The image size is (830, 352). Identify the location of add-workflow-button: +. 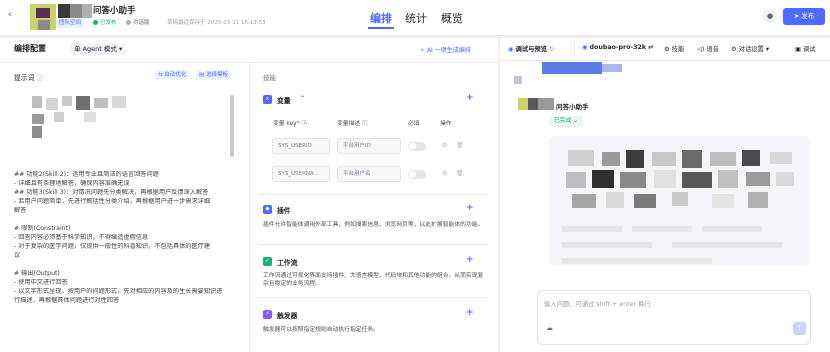
(470, 260).